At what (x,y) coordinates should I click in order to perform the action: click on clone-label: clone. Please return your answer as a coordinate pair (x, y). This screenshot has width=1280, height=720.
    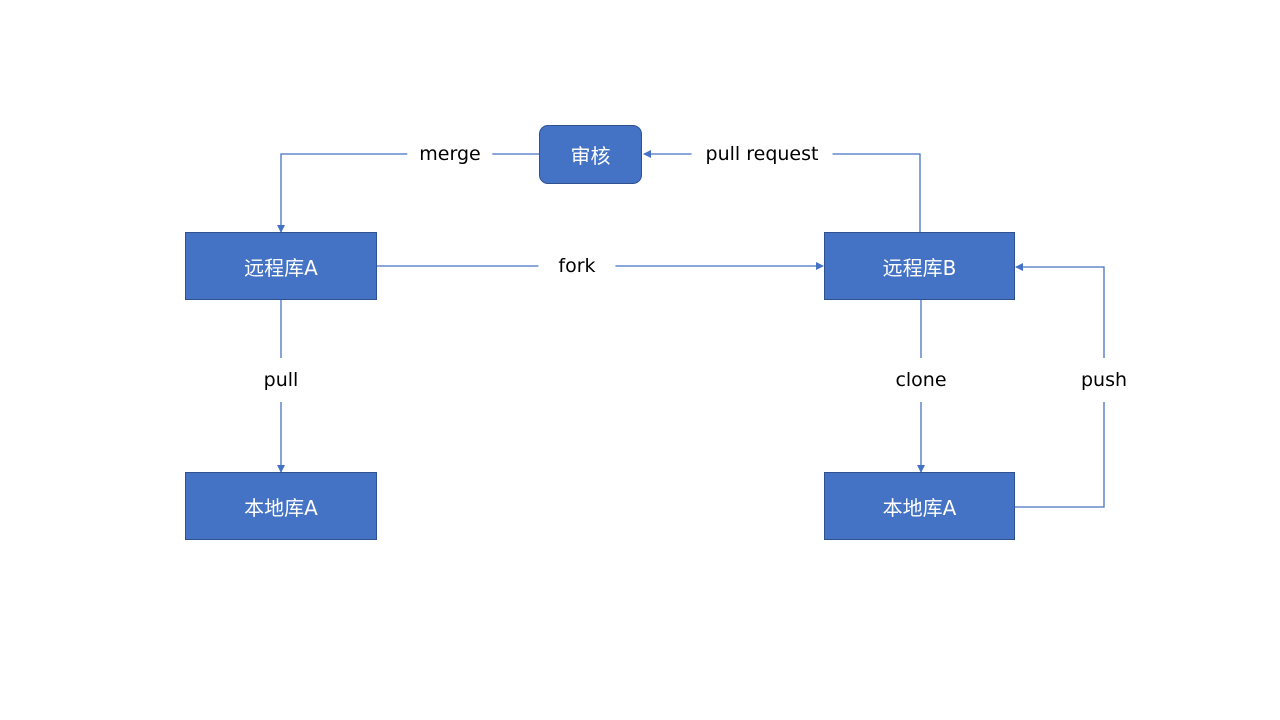
    Looking at the image, I should click on (921, 380).